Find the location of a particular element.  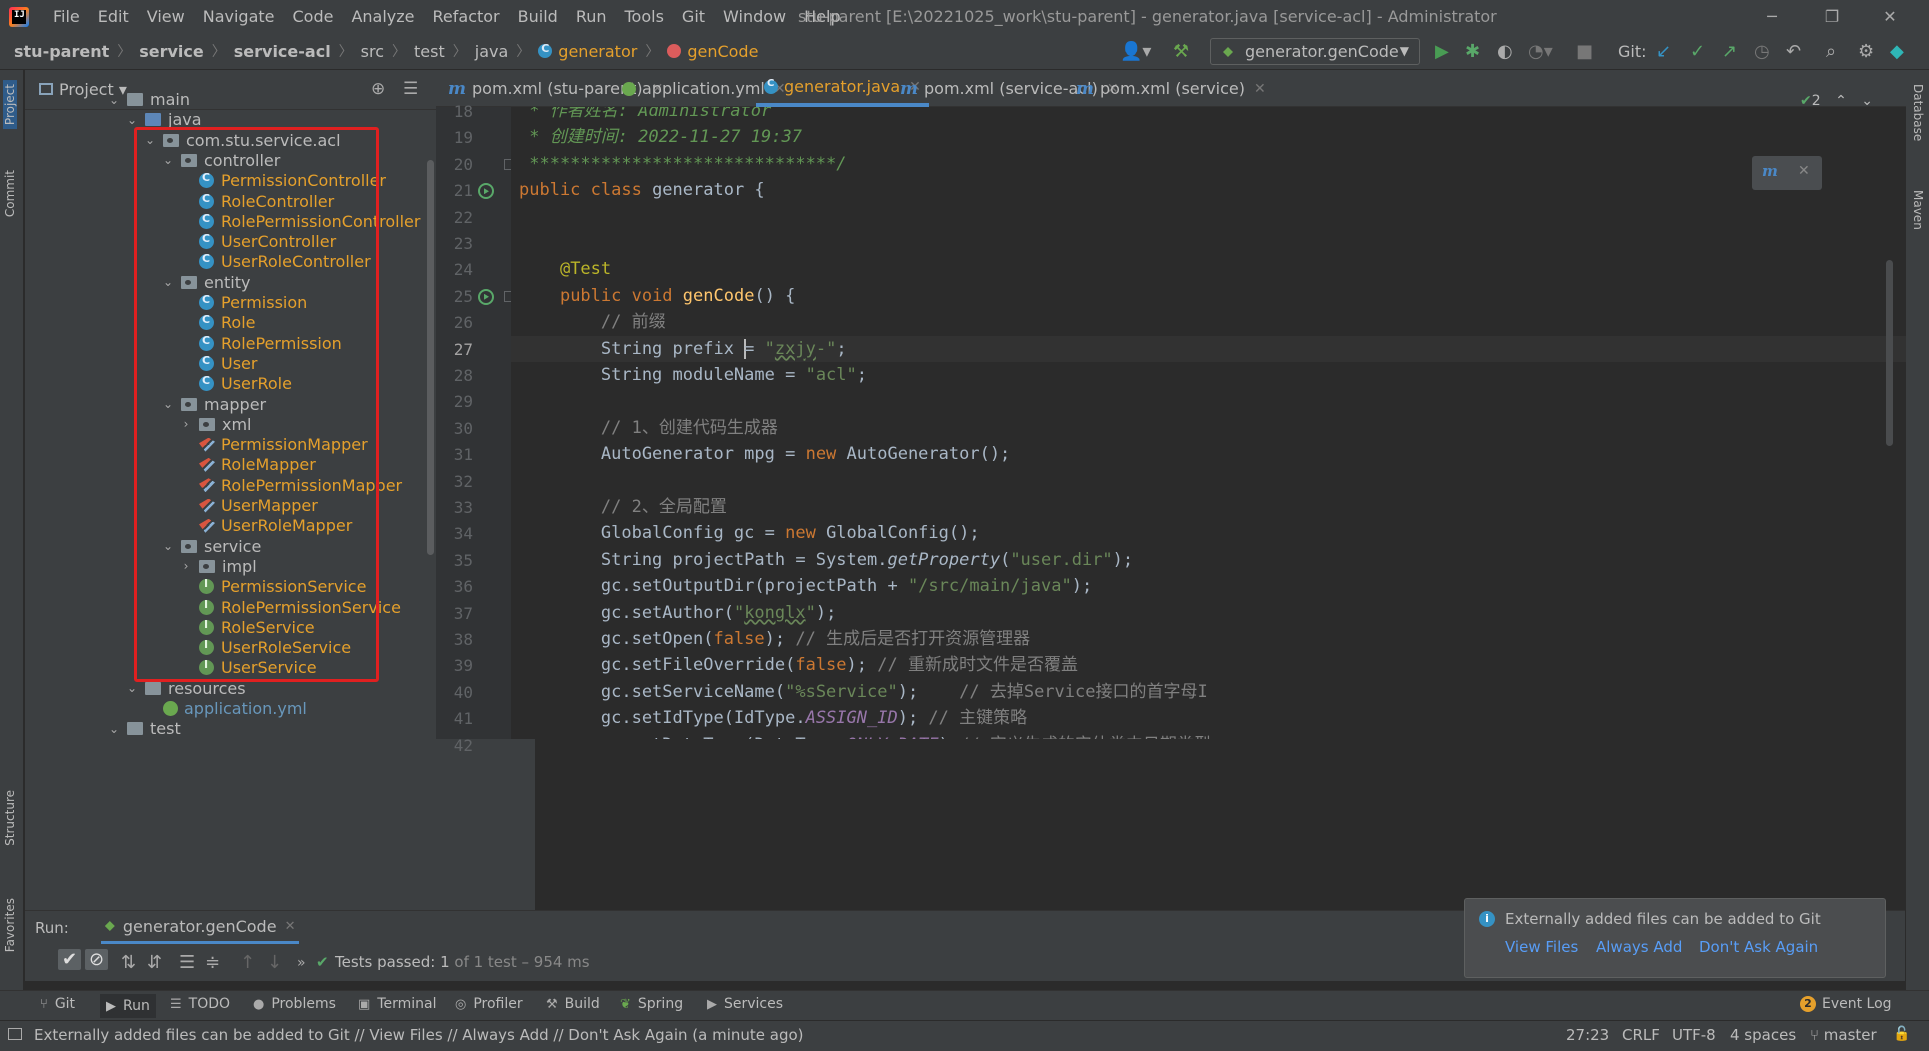

breadcrumb-item: test is located at coordinates (429, 51).